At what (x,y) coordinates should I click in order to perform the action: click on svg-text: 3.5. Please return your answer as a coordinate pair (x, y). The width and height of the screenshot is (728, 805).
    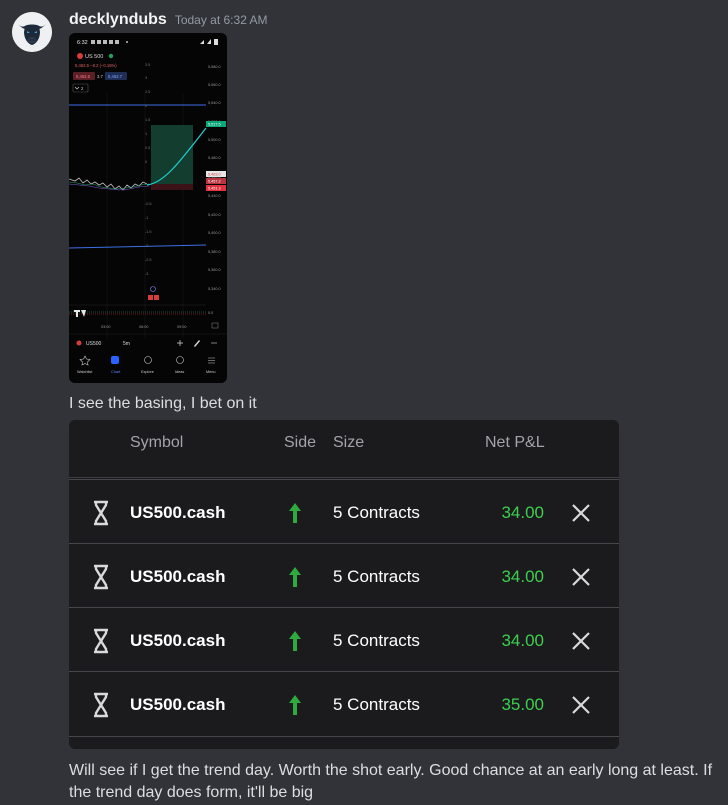
    Looking at the image, I should click on (147, 65).